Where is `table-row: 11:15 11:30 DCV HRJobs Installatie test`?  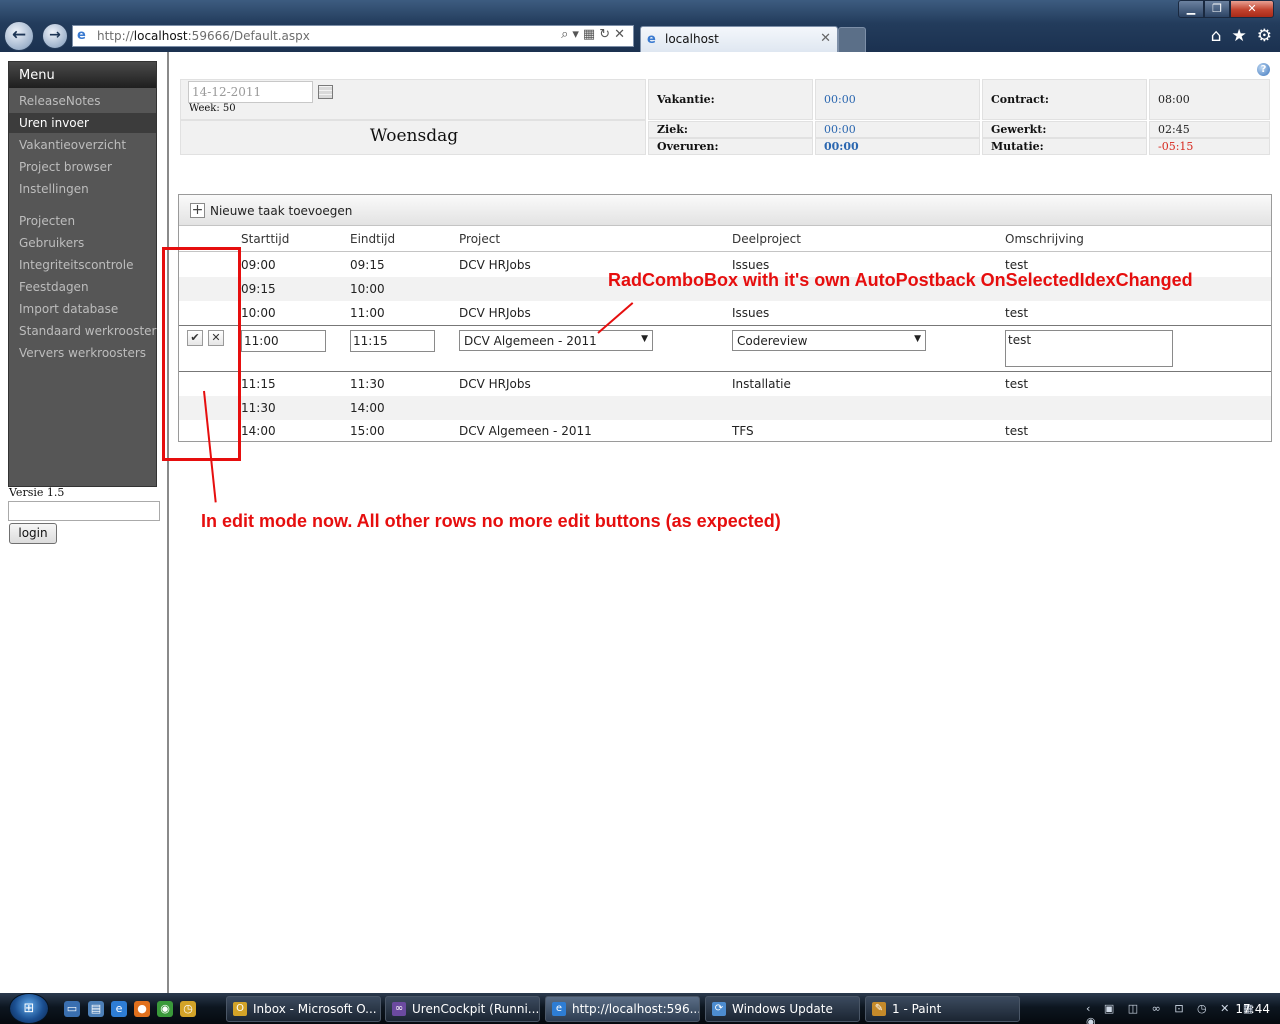
table-row: 11:15 11:30 DCV HRJobs Installatie test is located at coordinates (725, 384).